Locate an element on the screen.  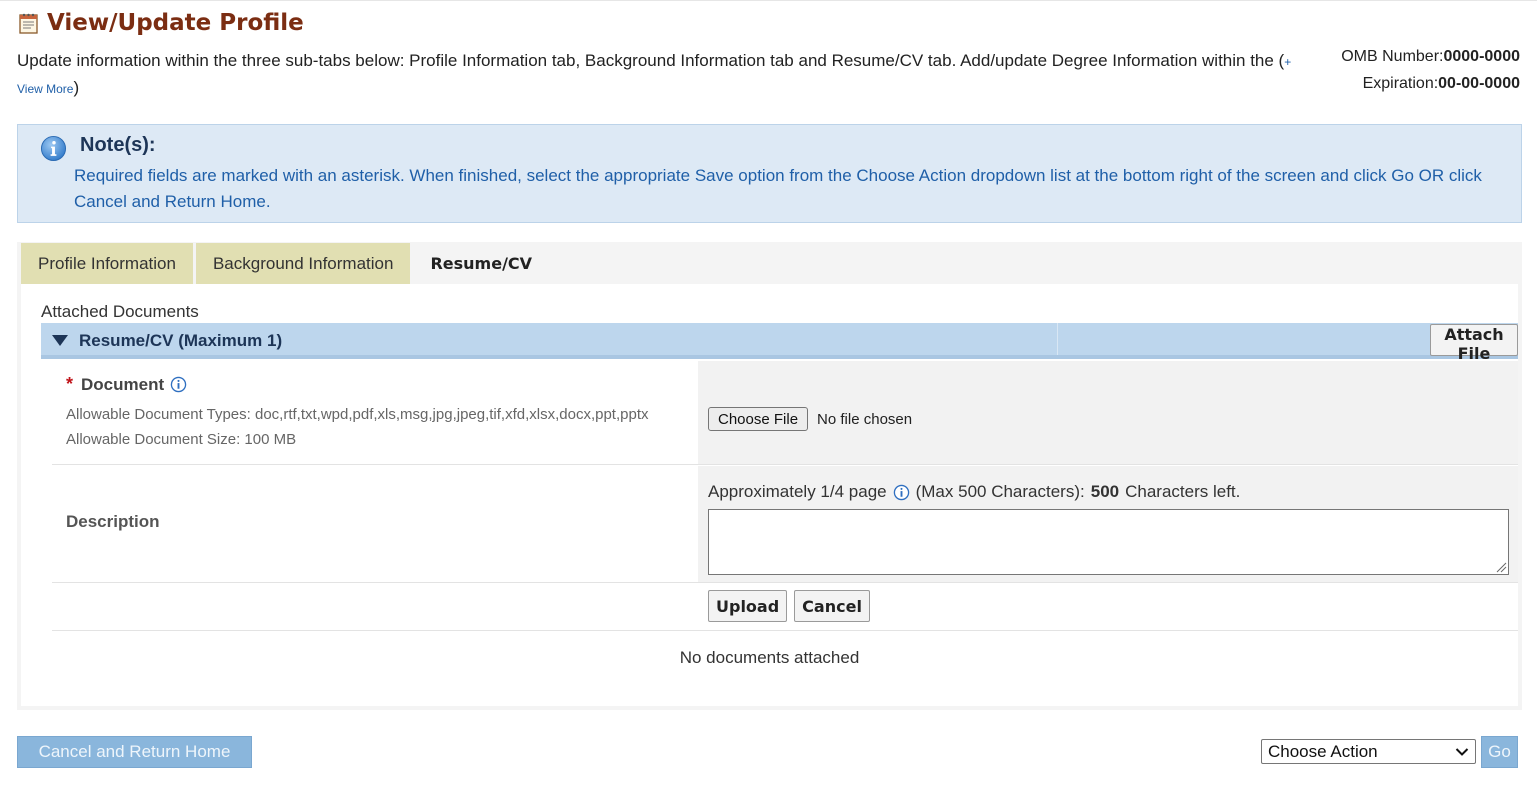
top-border is located at coordinates (768, 0).